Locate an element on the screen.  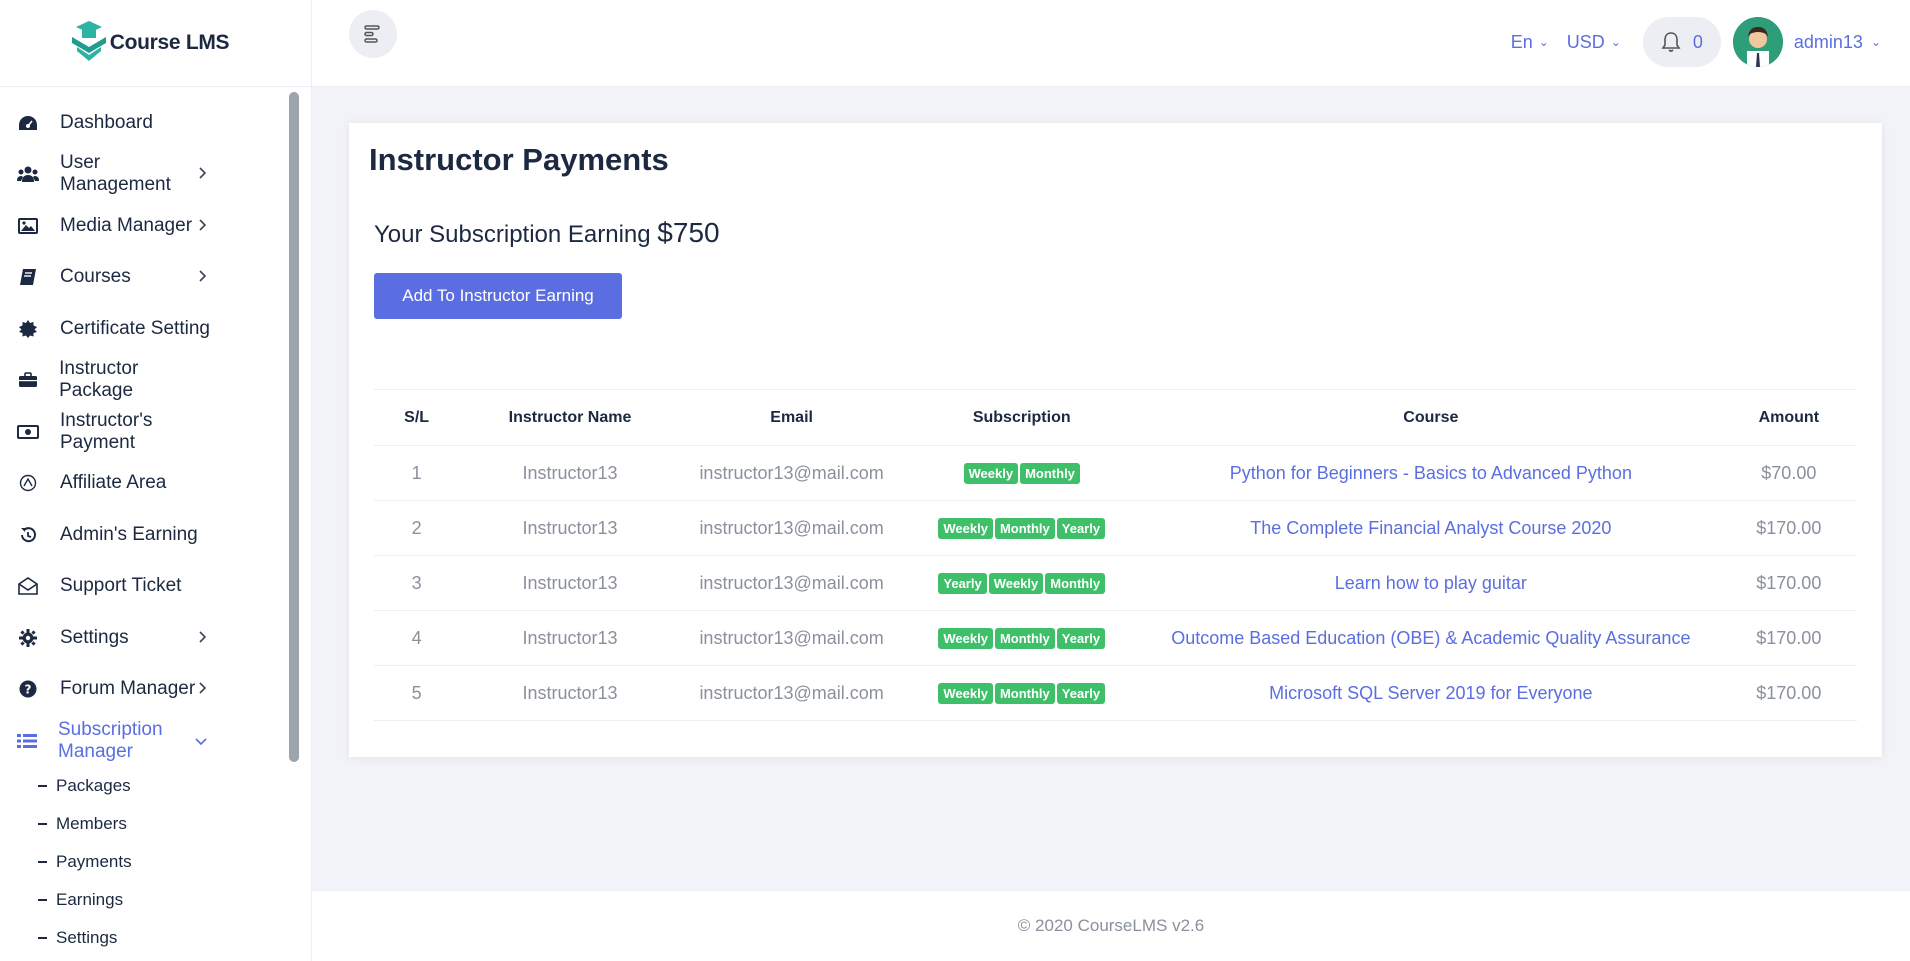
sidebar-item-label: Dashboard is located at coordinates (106, 122).